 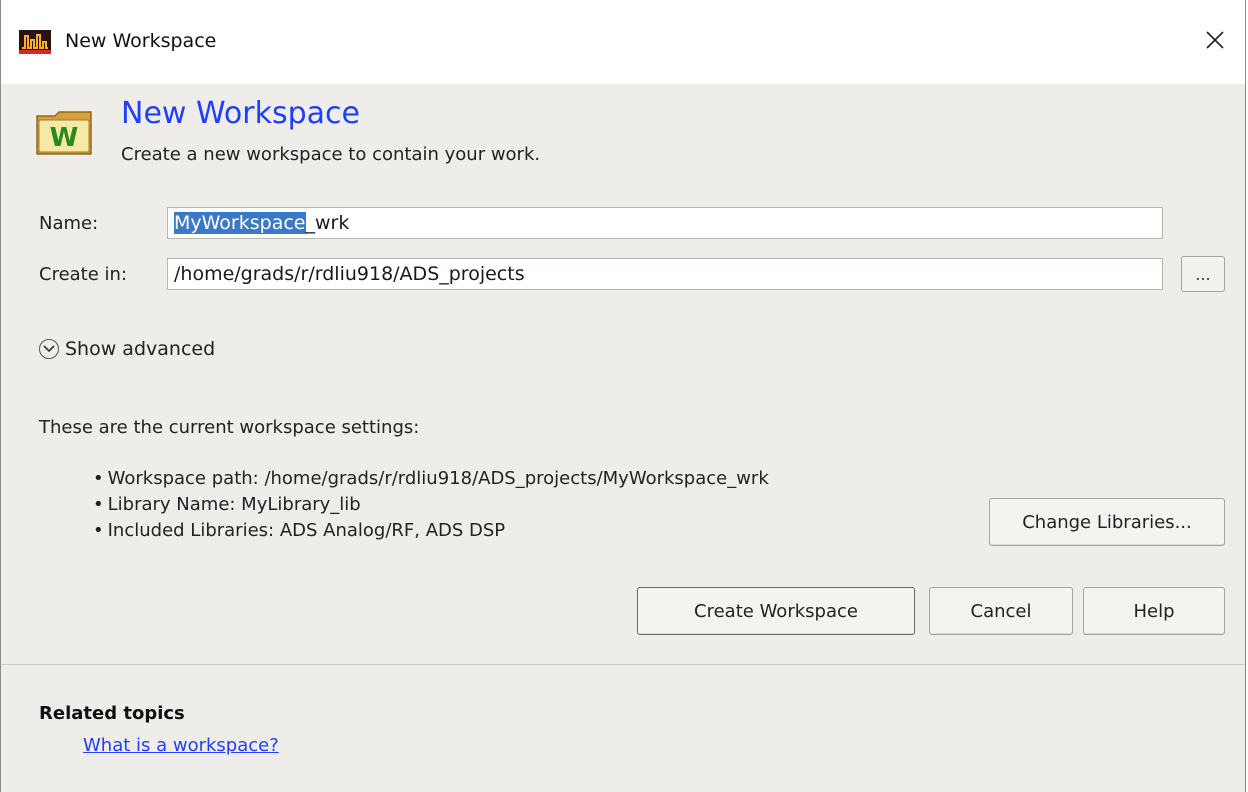 I want to click on what-is-workspace-link: What is a workspace?, so click(x=181, y=745).